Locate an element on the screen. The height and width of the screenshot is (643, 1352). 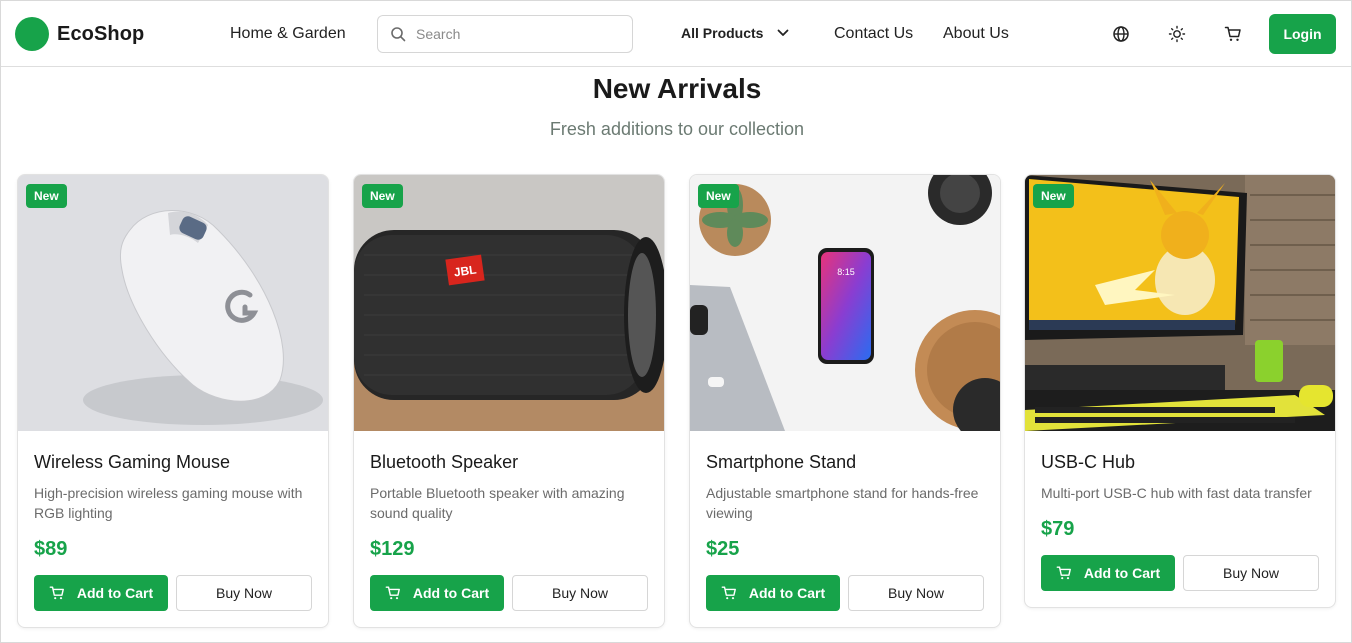
all-products-dropdown: All Products is located at coordinates (735, 33).